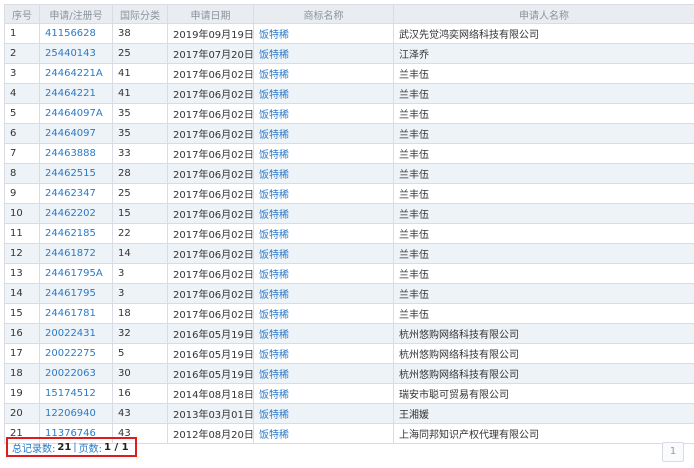 The height and width of the screenshot is (468, 694). Describe the element at coordinates (140, 213) in the screenshot. I see `cell-international-class: 15` at that location.